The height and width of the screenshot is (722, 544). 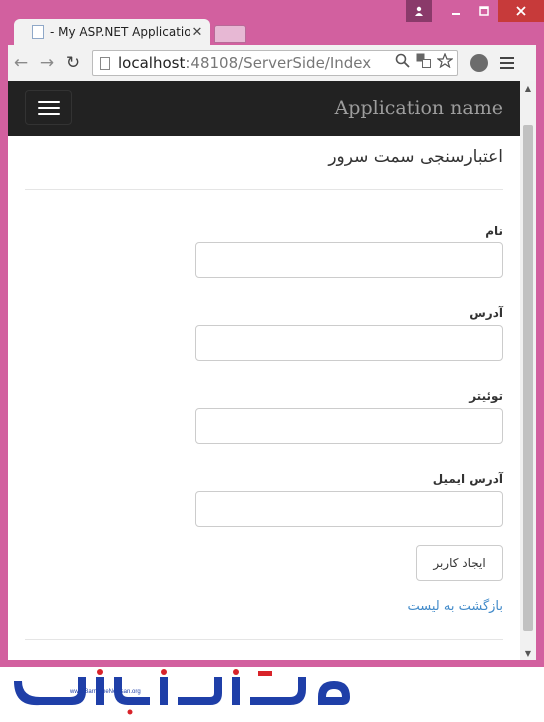 I want to click on email-label: آدرس ایمیل, so click(x=467, y=479).